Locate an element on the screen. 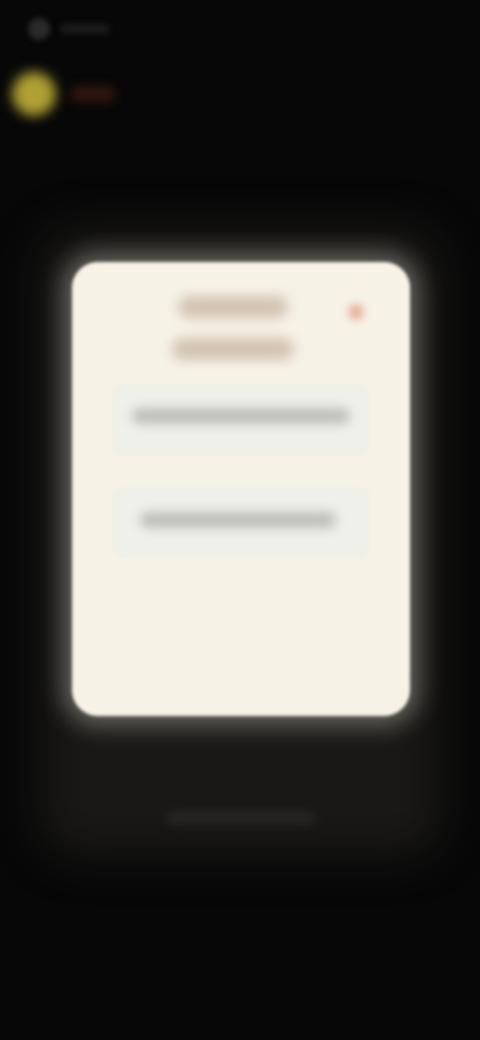 The image size is (480, 1040). top-bar-text is located at coordinates (85, 29).